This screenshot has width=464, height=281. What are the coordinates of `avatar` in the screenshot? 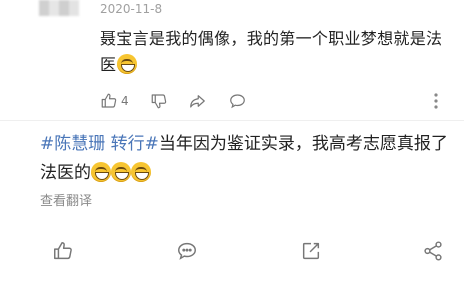 It's located at (59, 8).